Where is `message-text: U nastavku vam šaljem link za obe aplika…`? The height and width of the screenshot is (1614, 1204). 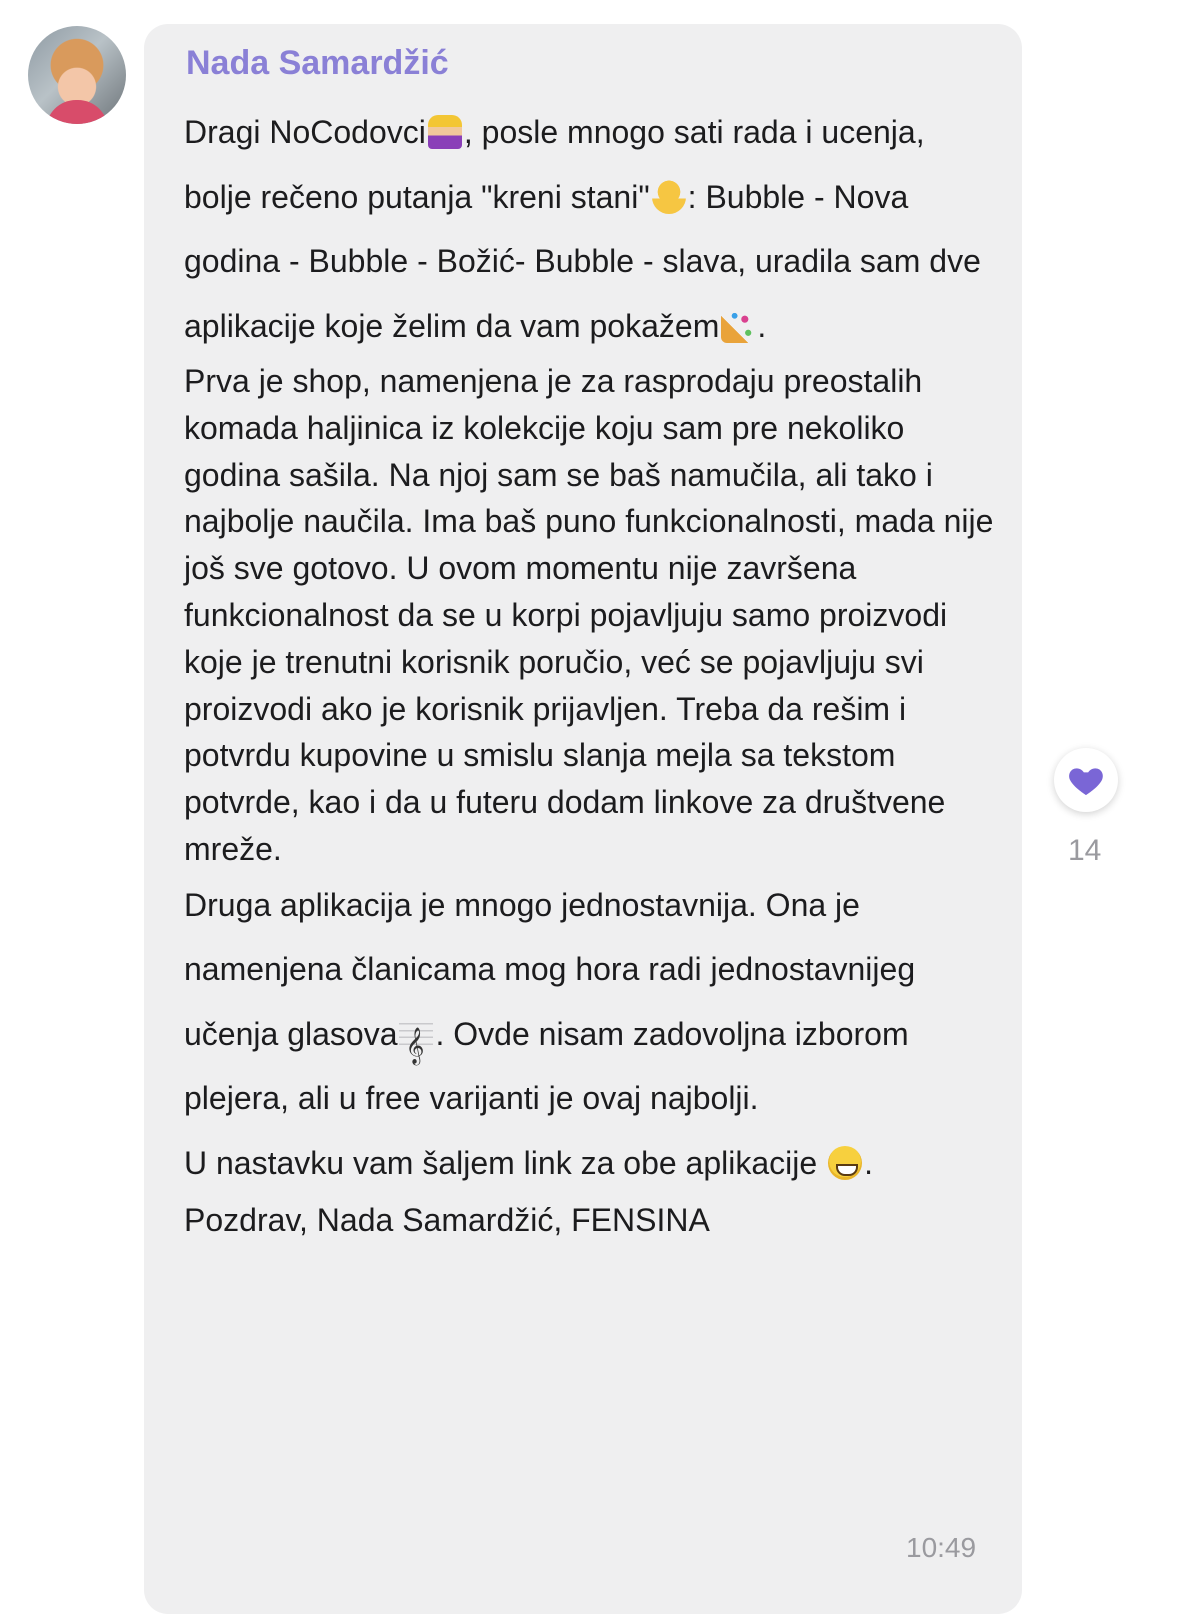
message-text: U nastavku vam šaljem link za obe aplika… is located at coordinates (505, 1162).